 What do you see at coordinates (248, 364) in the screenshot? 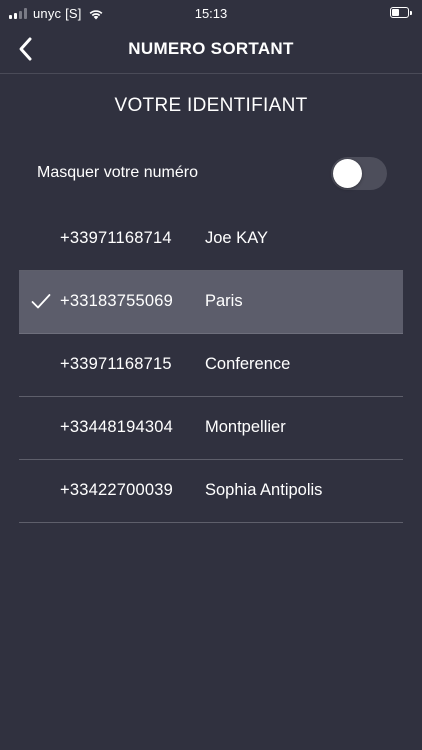
I see `number-label: Conference` at bounding box center [248, 364].